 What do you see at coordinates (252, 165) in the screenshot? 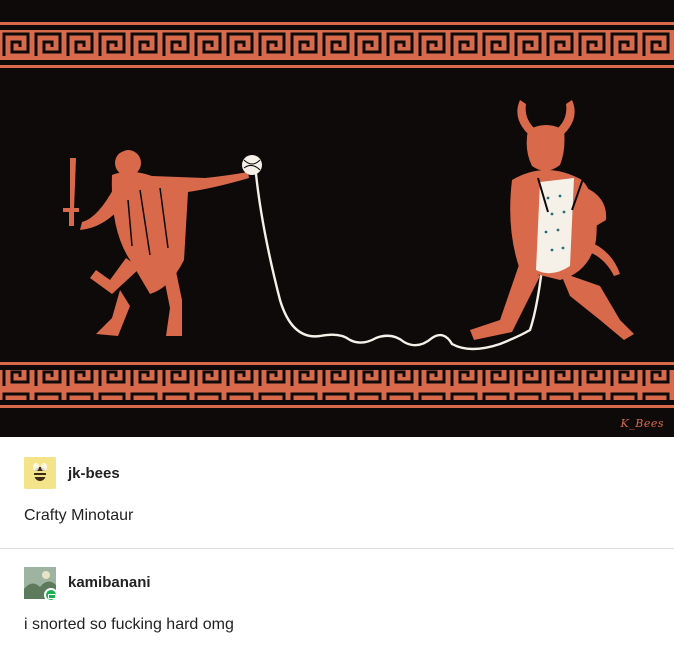
I see `yarn-ball` at bounding box center [252, 165].